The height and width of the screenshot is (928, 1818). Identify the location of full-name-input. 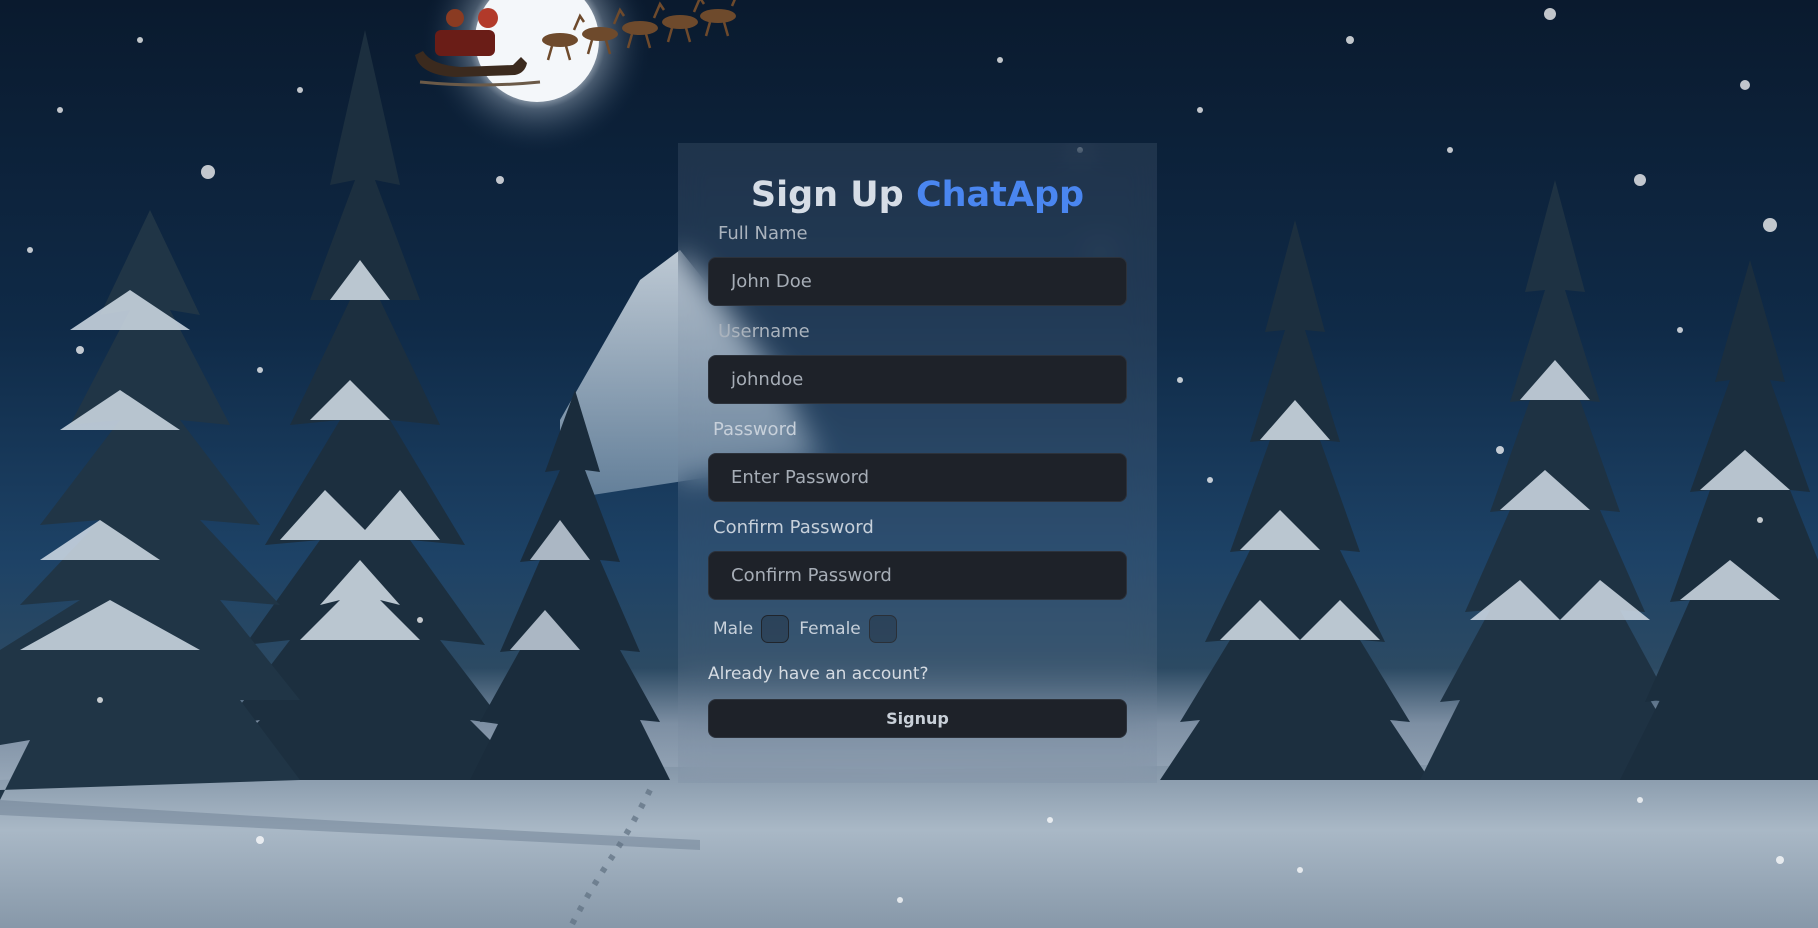
(917, 281).